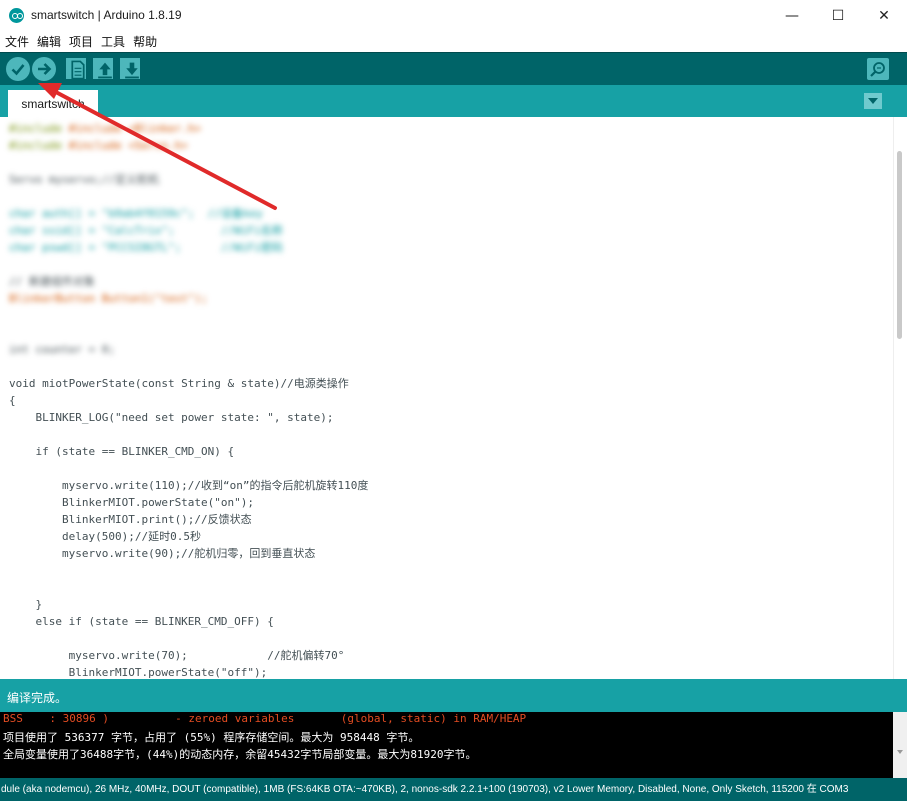 This screenshot has width=907, height=801. I want to click on close-button: ✕, so click(884, 15).